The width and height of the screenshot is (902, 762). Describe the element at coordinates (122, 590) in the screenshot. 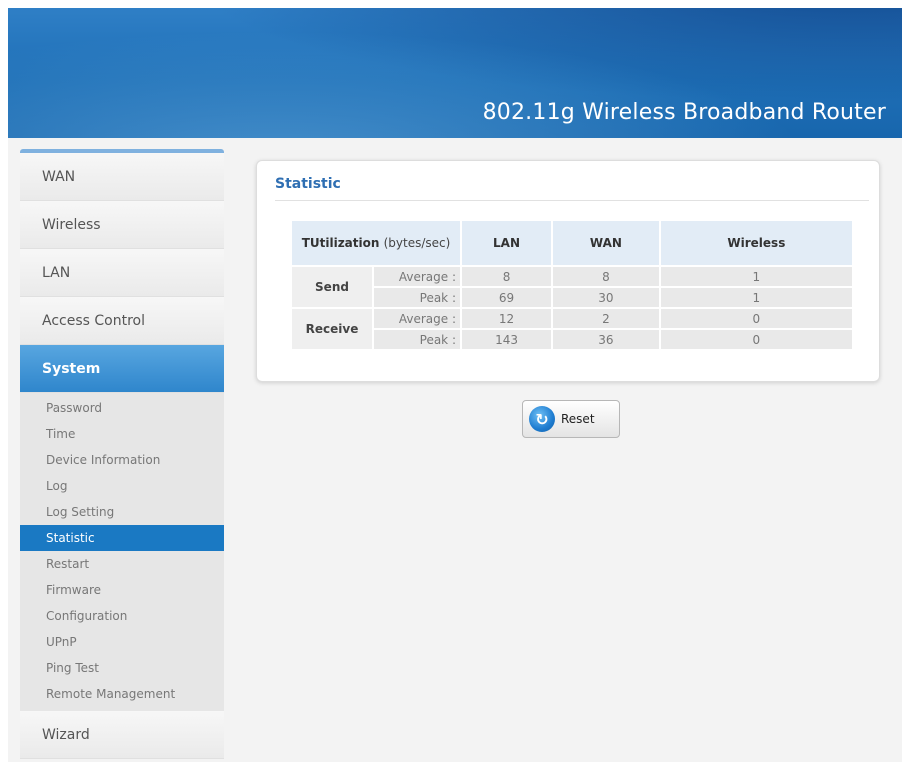

I see `submenu-item-firmware: Firmware` at that location.